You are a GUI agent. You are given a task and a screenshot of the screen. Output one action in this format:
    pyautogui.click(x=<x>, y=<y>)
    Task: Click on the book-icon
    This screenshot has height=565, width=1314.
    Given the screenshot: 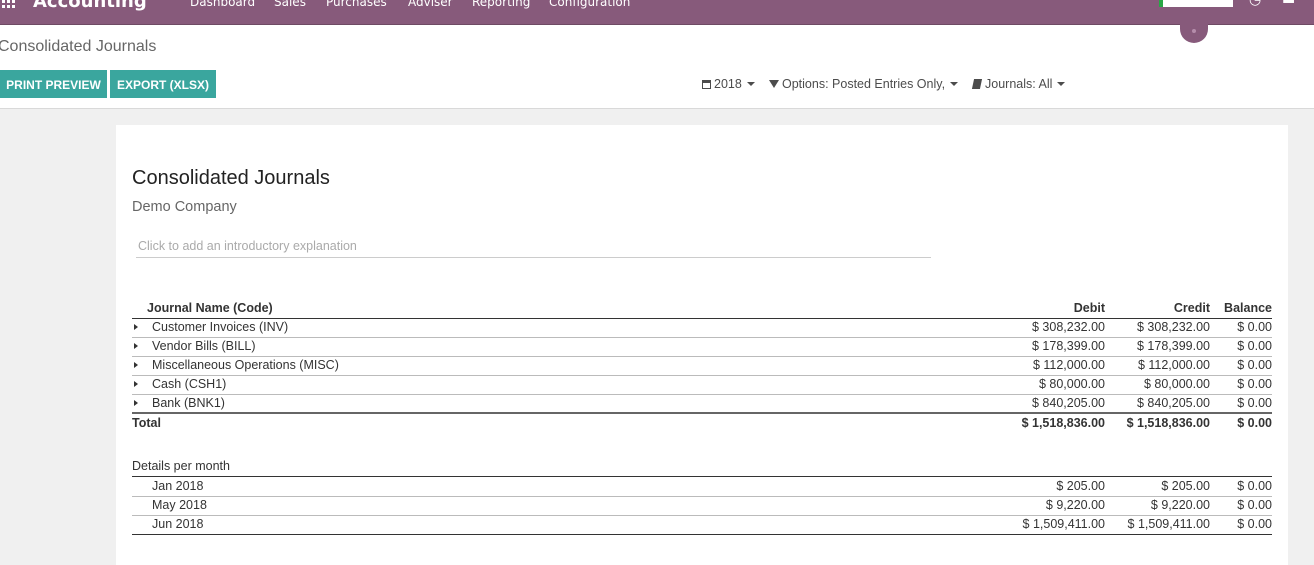 What is the action you would take?
    pyautogui.click(x=977, y=84)
    